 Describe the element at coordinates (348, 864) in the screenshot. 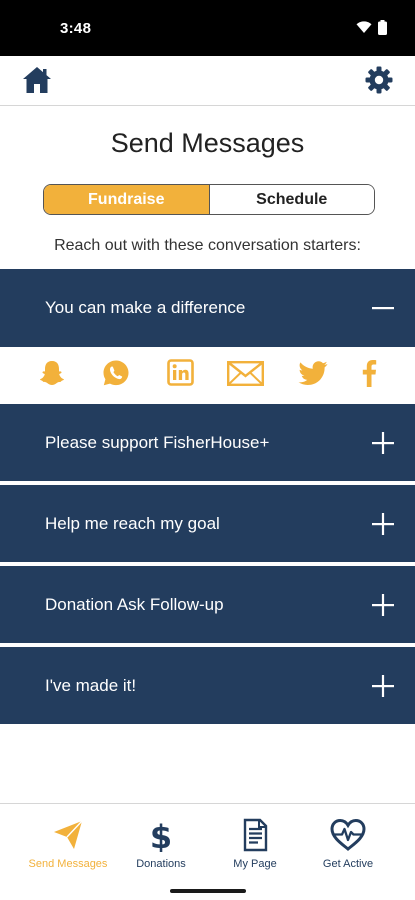

I see `nav-label: Get Active` at that location.